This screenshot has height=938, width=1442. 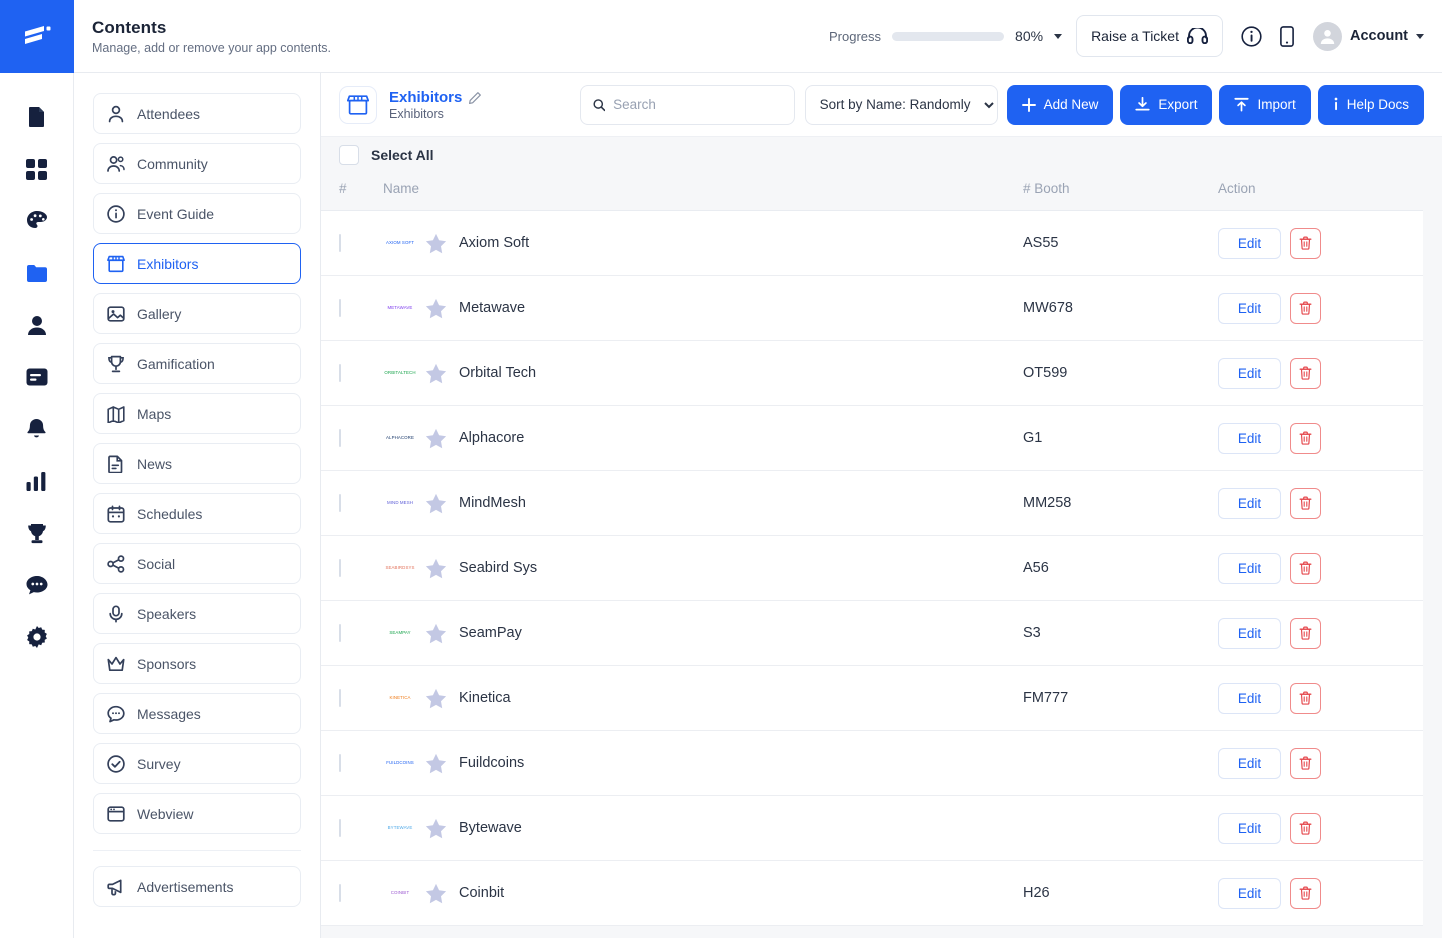 I want to click on progress-indicator: Progress 80%, so click(x=946, y=36).